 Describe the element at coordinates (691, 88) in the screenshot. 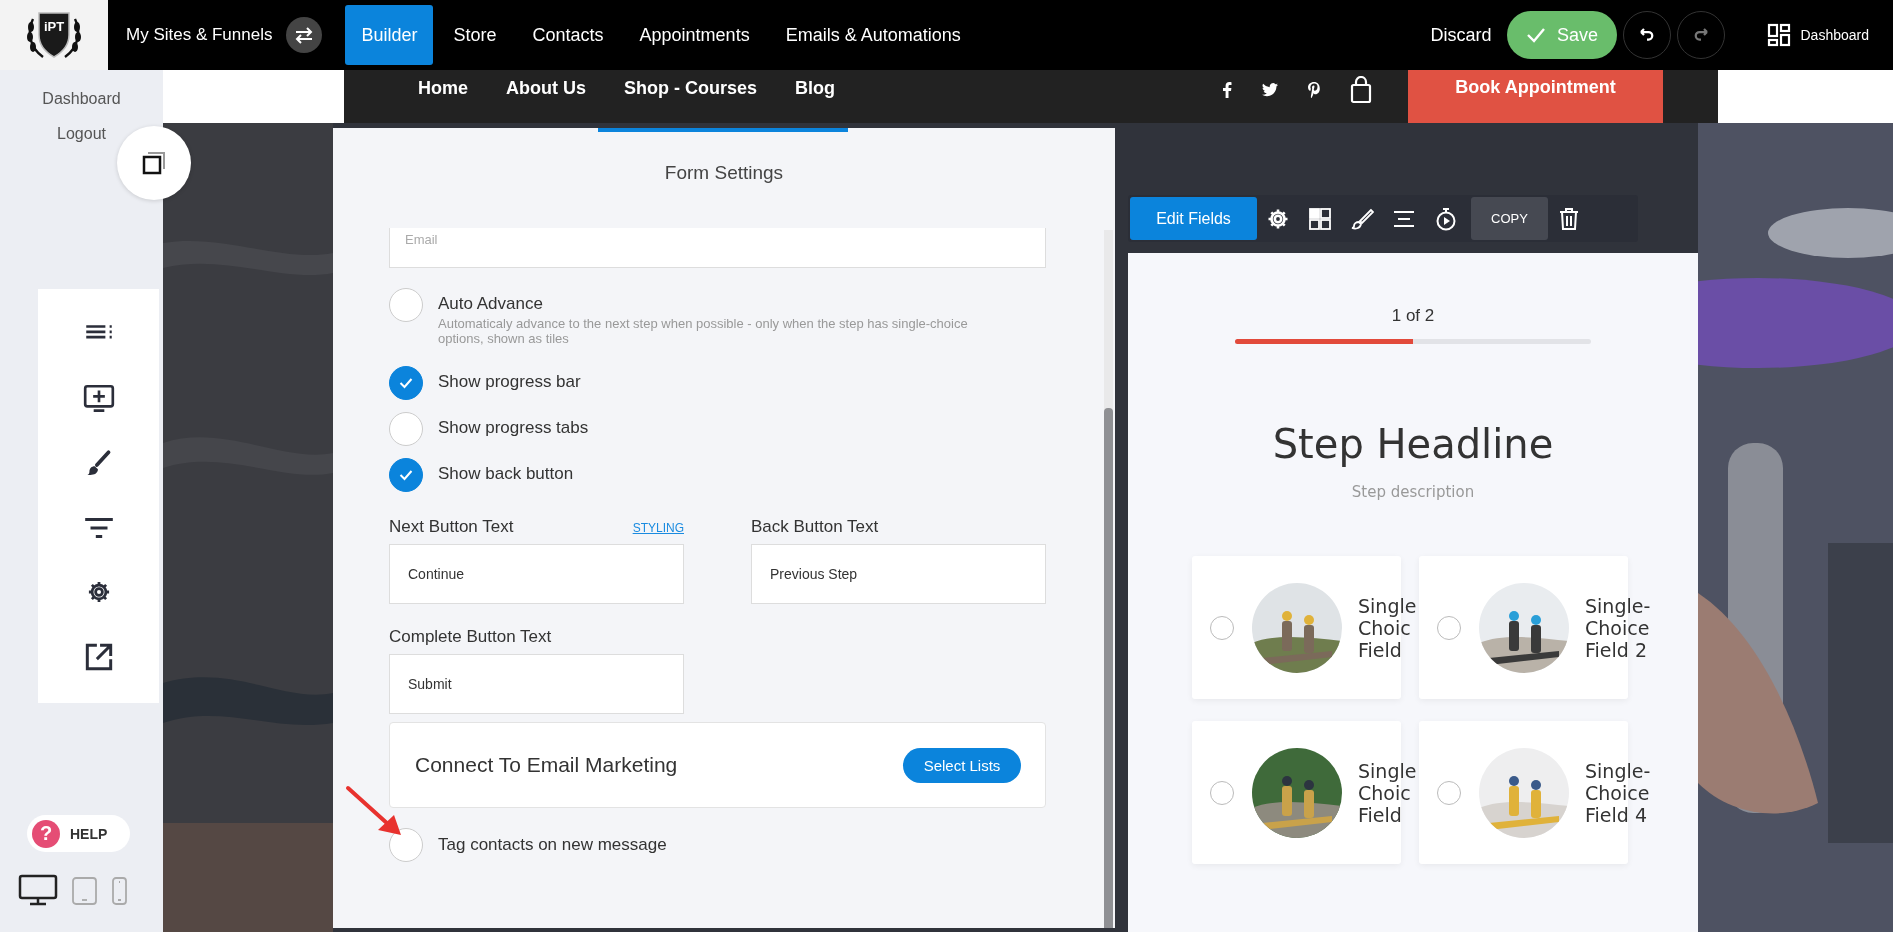

I see `site-nav-link: Shop - Courses` at that location.